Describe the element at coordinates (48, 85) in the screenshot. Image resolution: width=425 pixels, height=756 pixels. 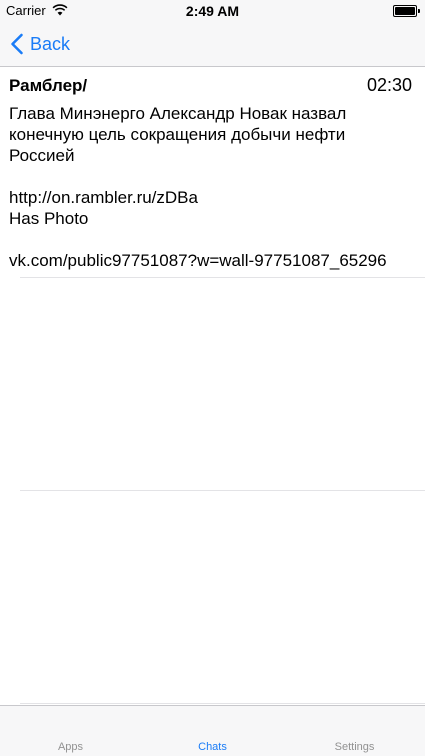
I see `message-sender: Рамблер/` at that location.